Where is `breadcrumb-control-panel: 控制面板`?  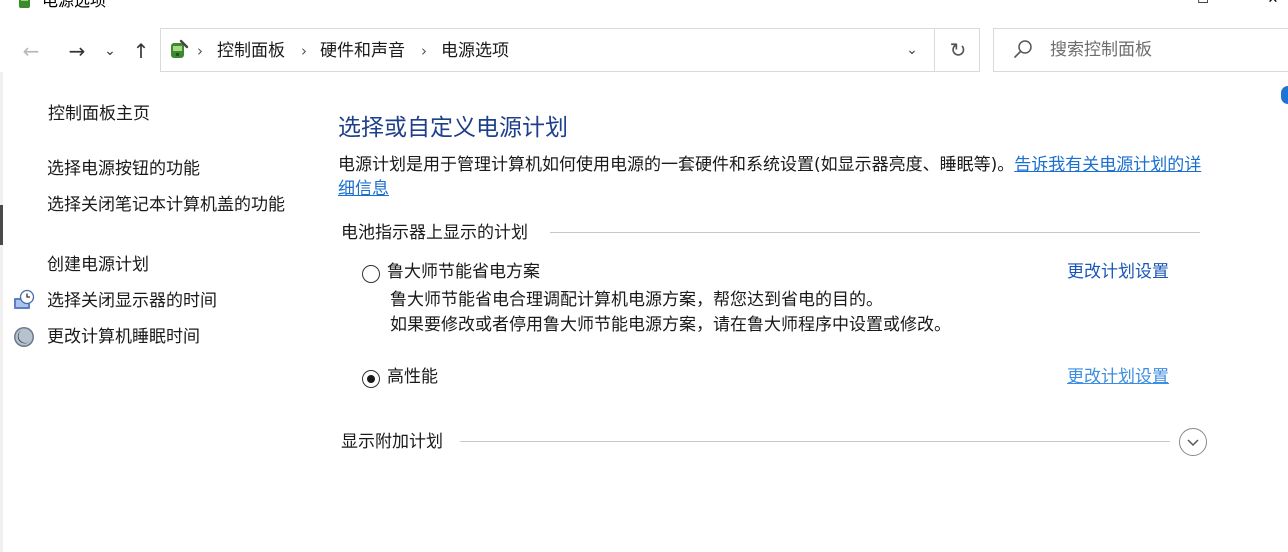
breadcrumb-control-panel: 控制面板 is located at coordinates (251, 51).